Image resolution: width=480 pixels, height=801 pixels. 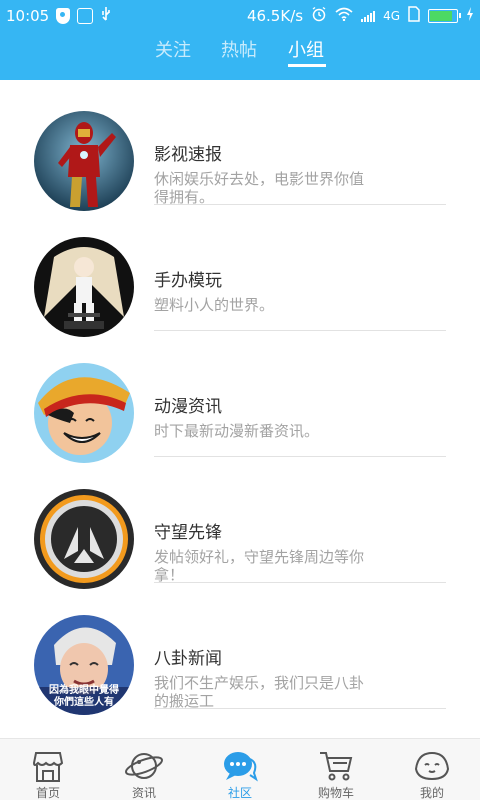 I want to click on network-type: 4G, so click(x=391, y=16).